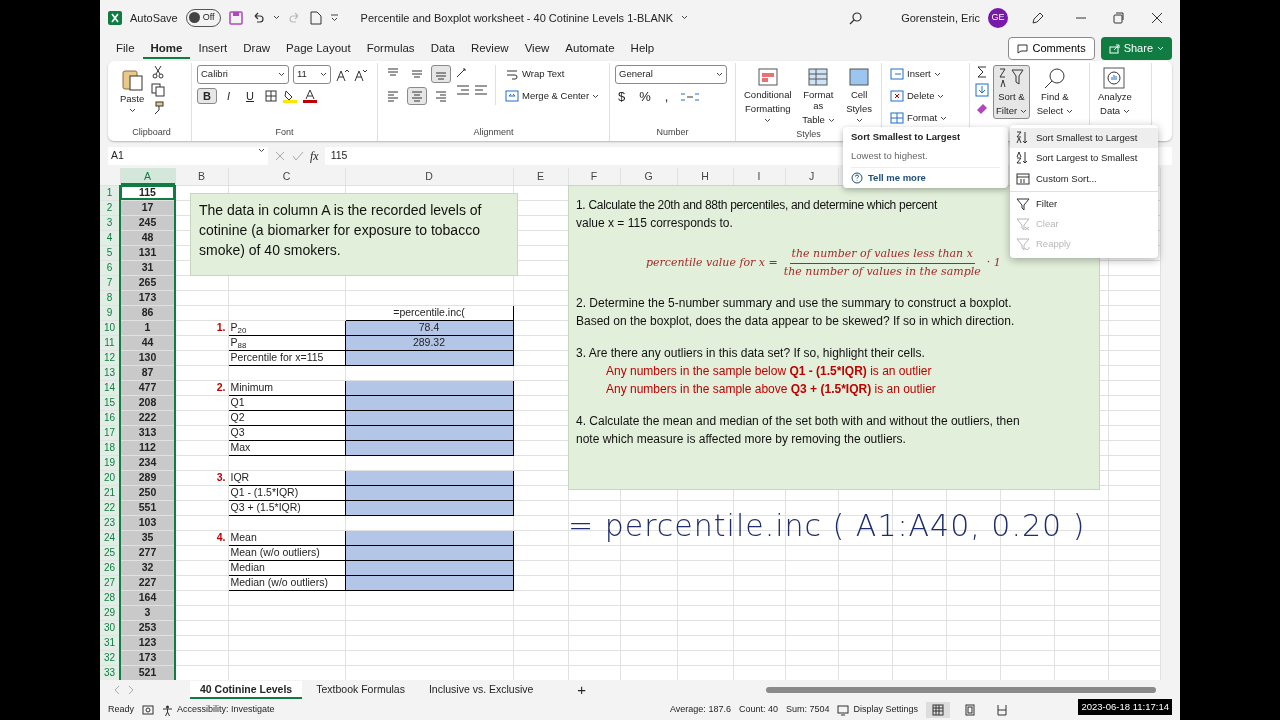 The width and height of the screenshot is (1280, 720). I want to click on menu-tab: Automate, so click(590, 48).